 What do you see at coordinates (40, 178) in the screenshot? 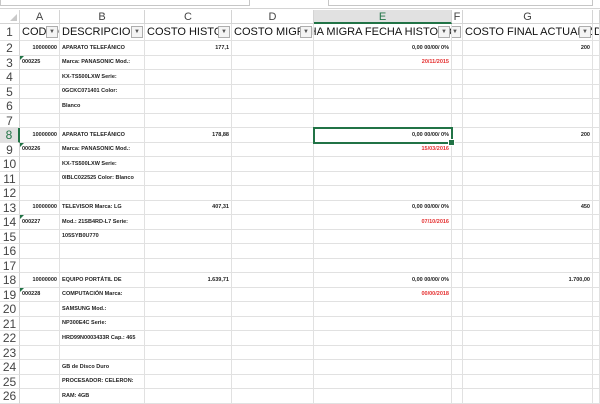
I see `cell-A11` at bounding box center [40, 178].